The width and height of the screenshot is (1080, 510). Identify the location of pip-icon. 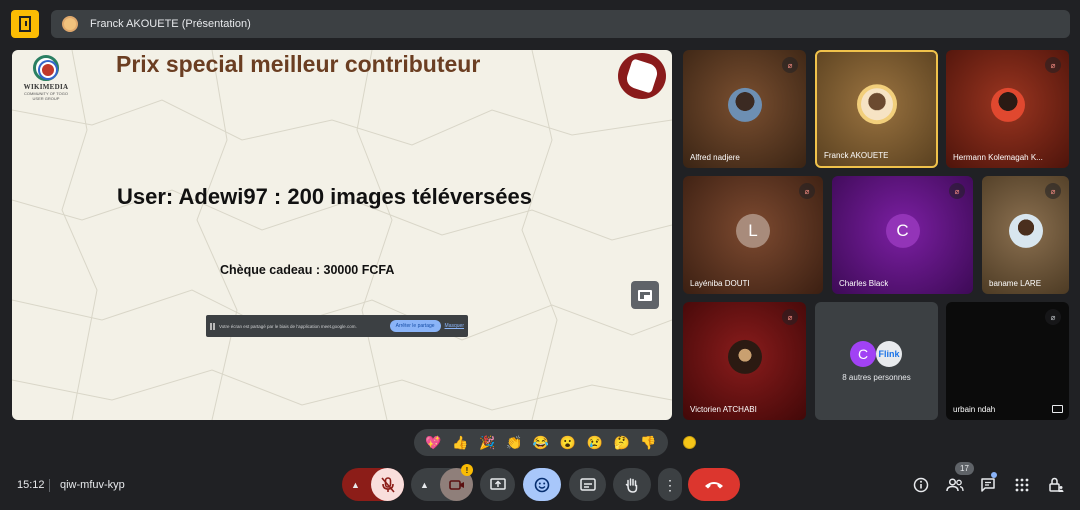
(645, 295).